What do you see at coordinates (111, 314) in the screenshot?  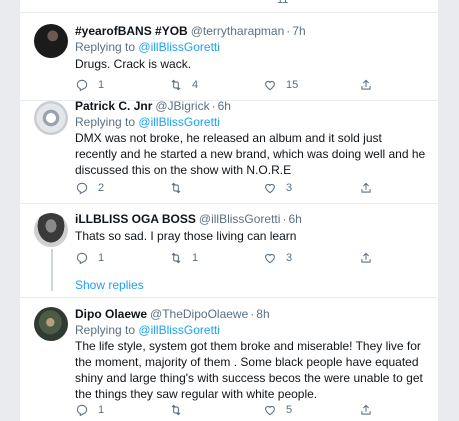 I see `display-name: Dipo Olaewe` at bounding box center [111, 314].